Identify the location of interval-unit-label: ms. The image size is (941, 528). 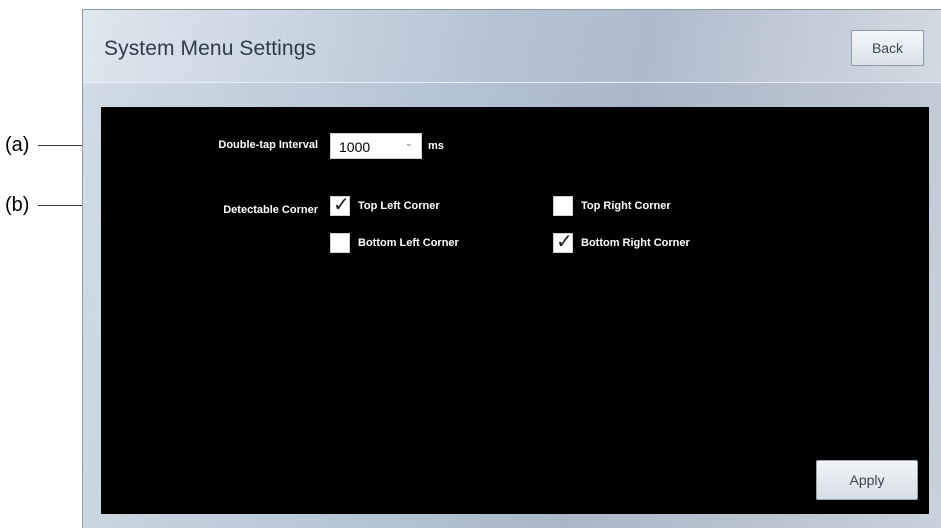
(436, 146).